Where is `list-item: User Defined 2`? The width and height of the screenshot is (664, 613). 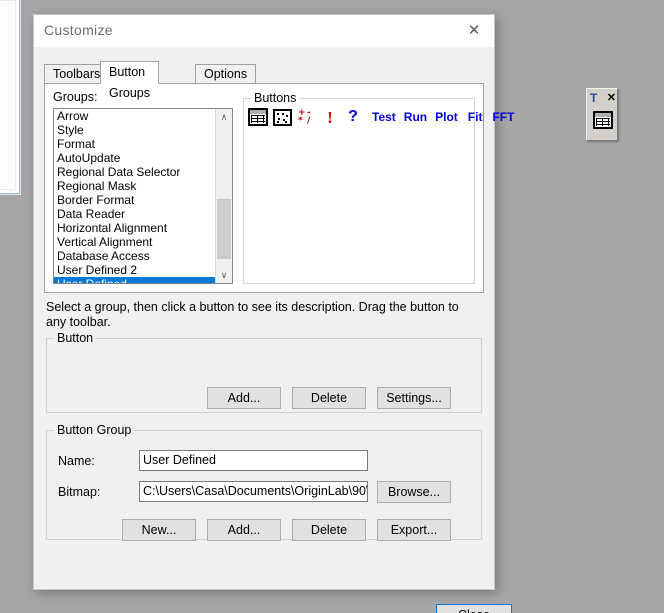 list-item: User Defined 2 is located at coordinates (143, 270).